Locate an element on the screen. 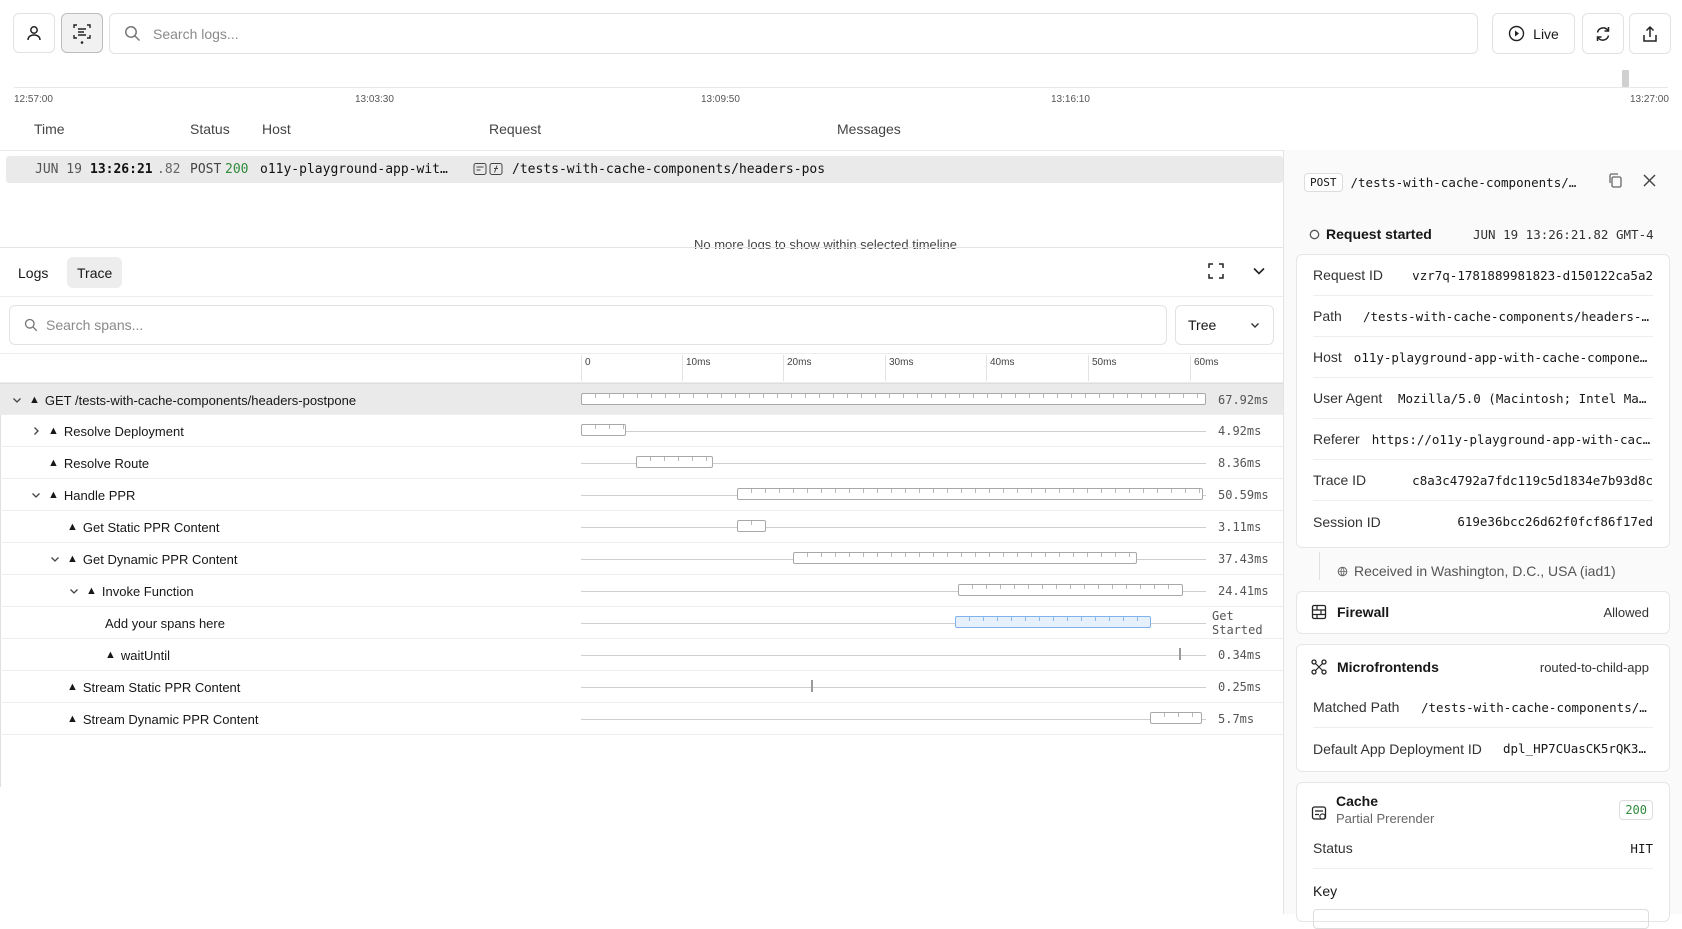 The image size is (1682, 929). received-in-text: Received in Washington, D.C., USA (iad1) is located at coordinates (1485, 571).